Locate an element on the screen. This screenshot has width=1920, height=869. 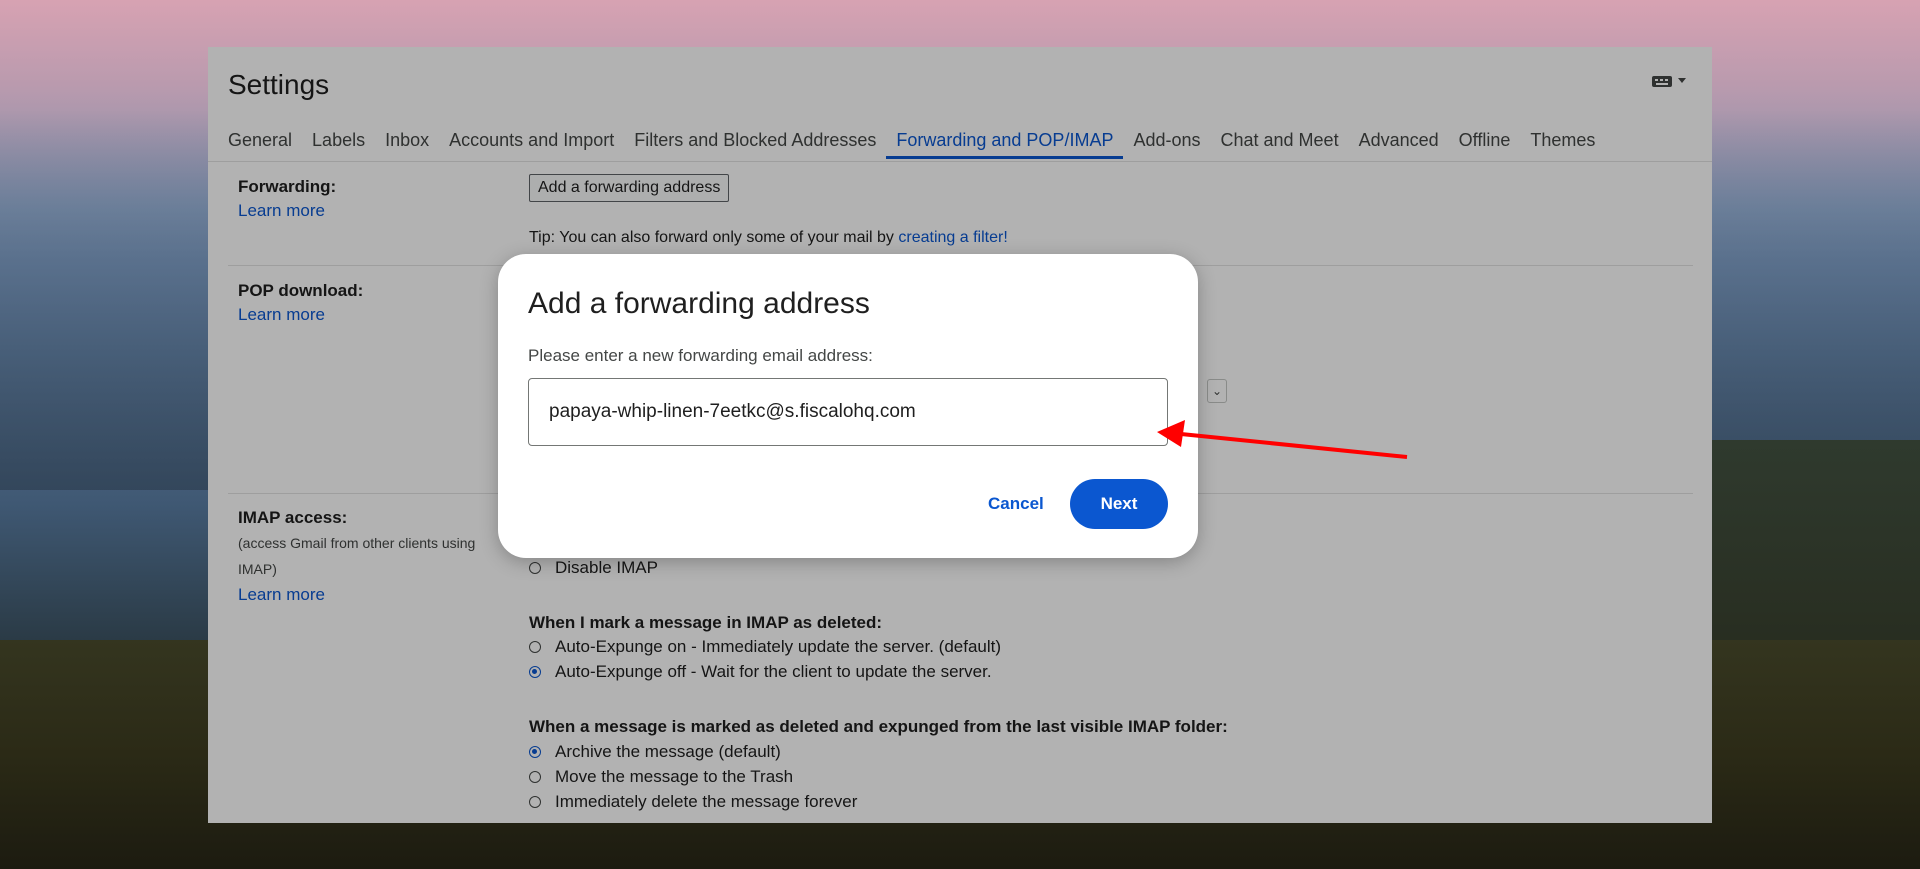
dialog-title: Add a forwarding address is located at coordinates (699, 303).